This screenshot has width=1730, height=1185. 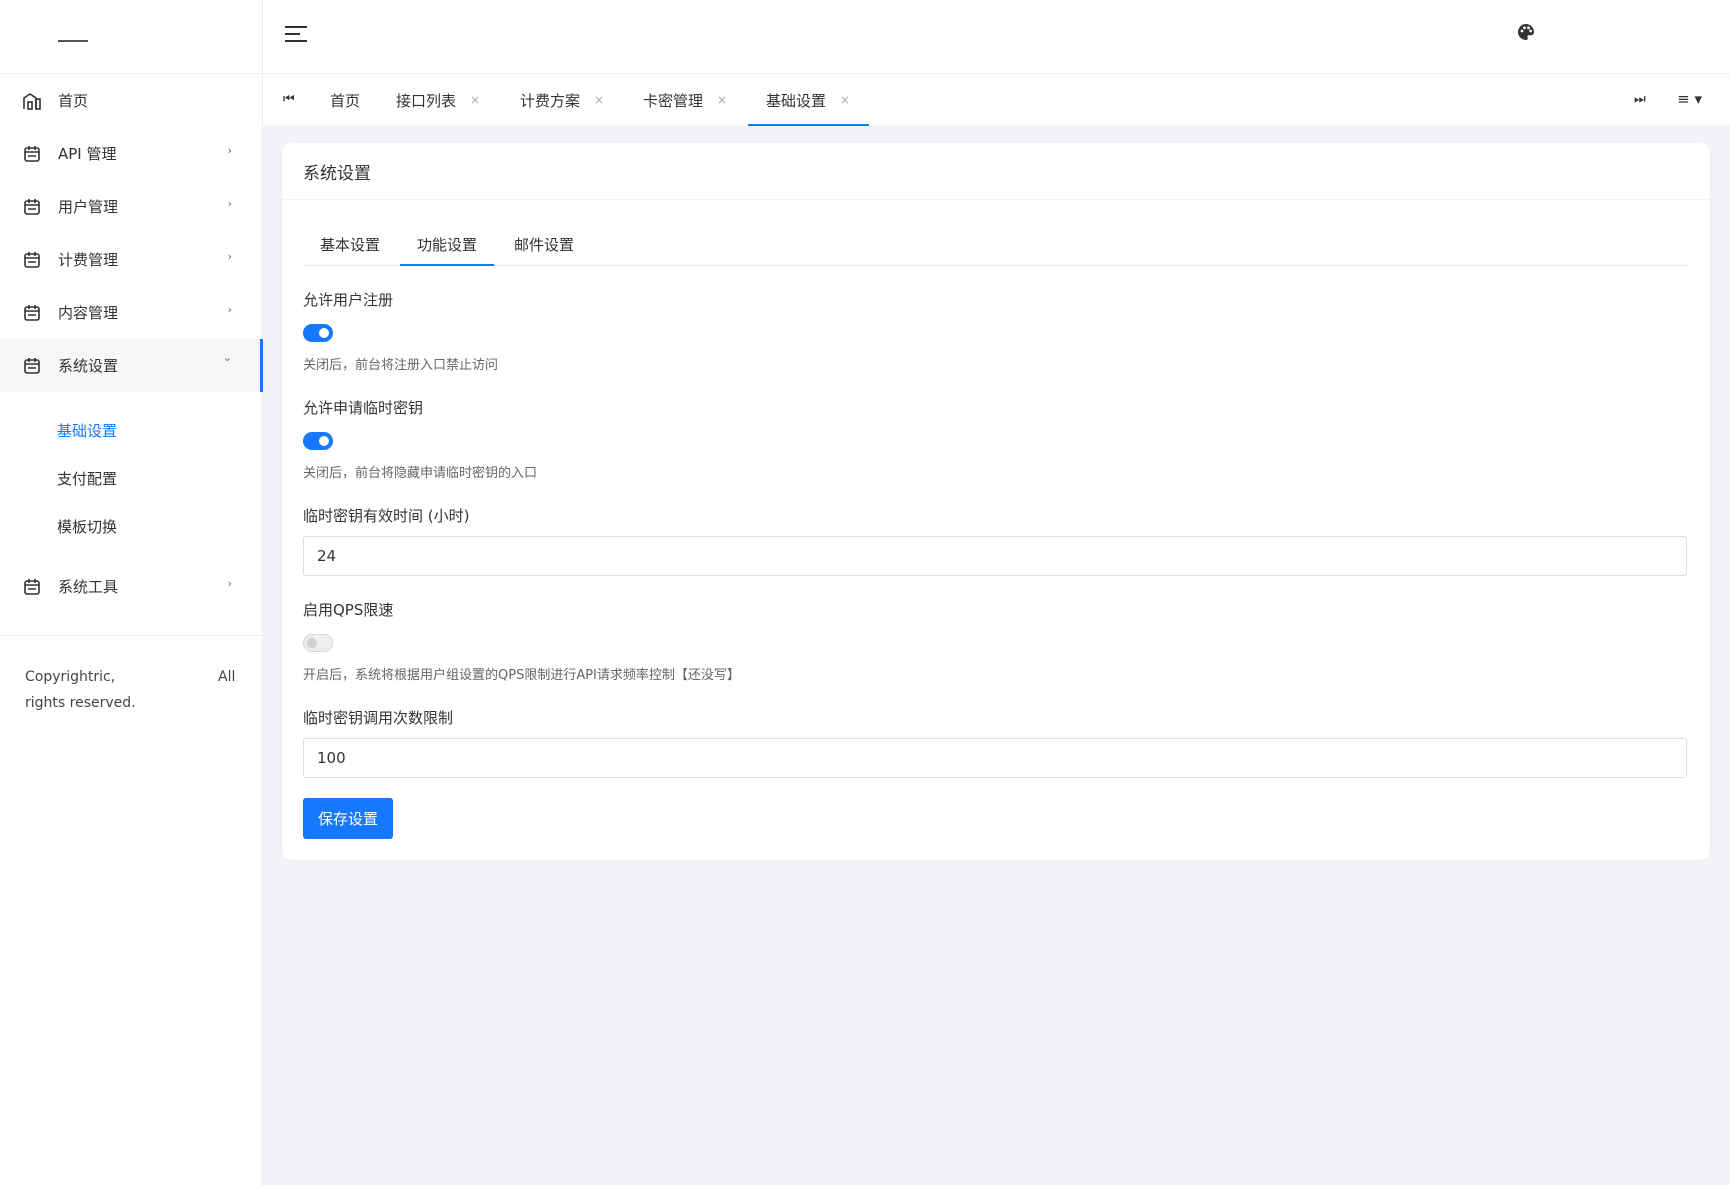 What do you see at coordinates (88, 366) in the screenshot?
I see `sidebar-item-label: 系统设置` at bounding box center [88, 366].